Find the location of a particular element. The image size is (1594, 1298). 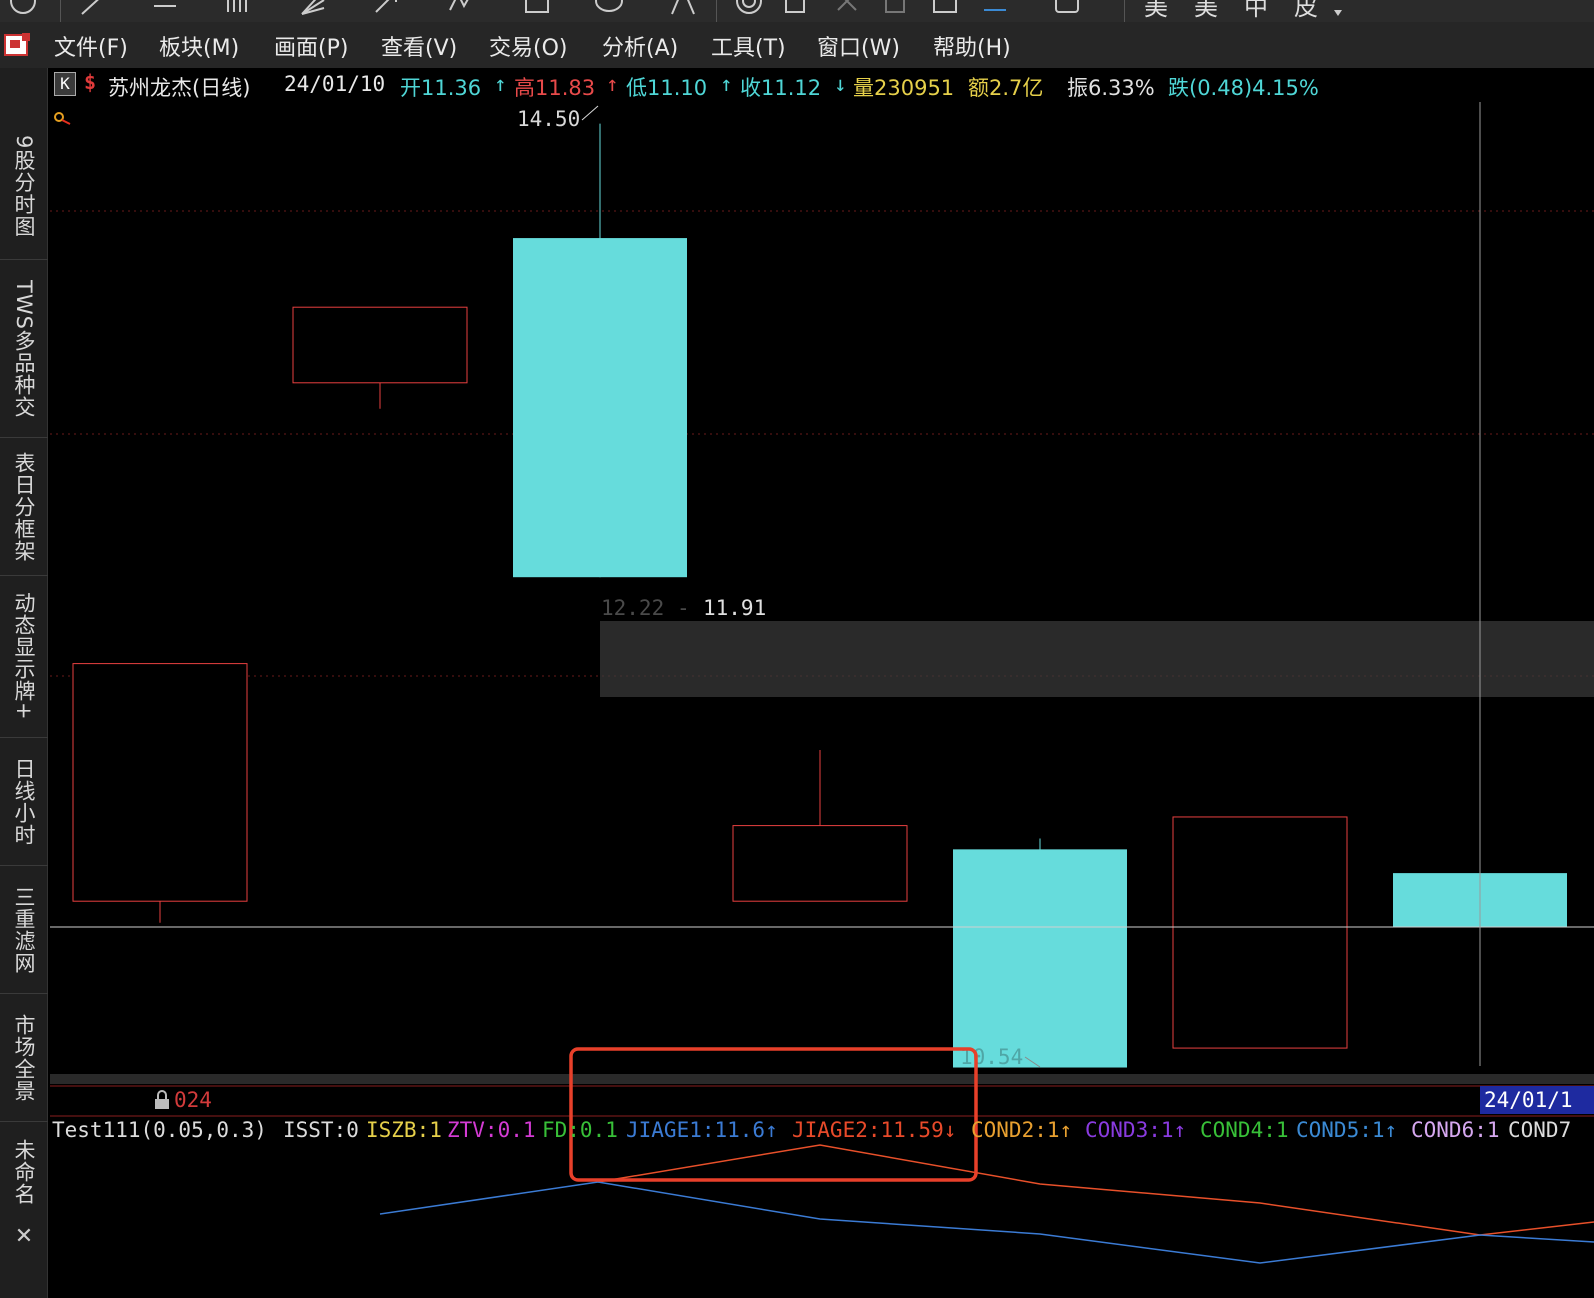

delete-icon is located at coordinates (847, 9).